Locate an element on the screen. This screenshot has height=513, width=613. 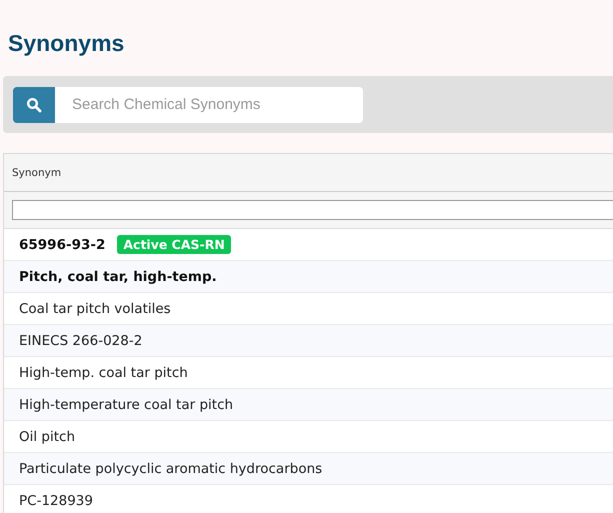
table-cell: High-temp. coal tar pitch is located at coordinates (103, 372).